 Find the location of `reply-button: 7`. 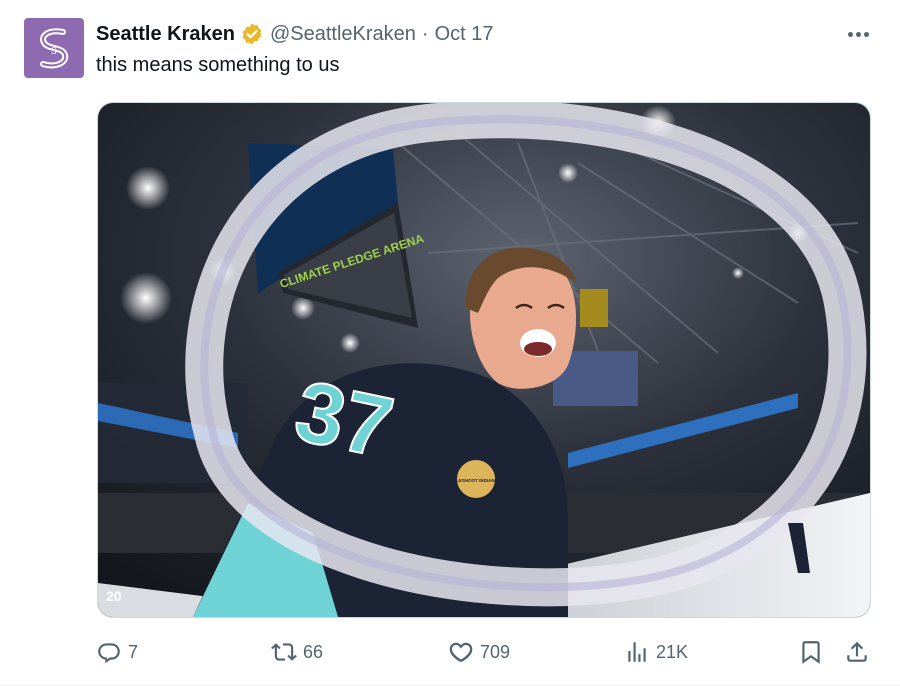

reply-button: 7 is located at coordinates (117, 652).